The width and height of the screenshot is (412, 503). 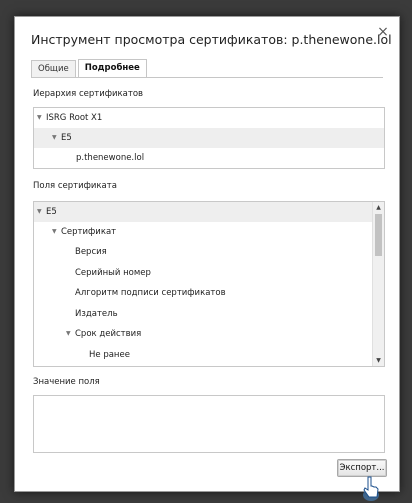 I want to click on hierarchy-item-intermediate: ▼ E5, so click(x=209, y=138).